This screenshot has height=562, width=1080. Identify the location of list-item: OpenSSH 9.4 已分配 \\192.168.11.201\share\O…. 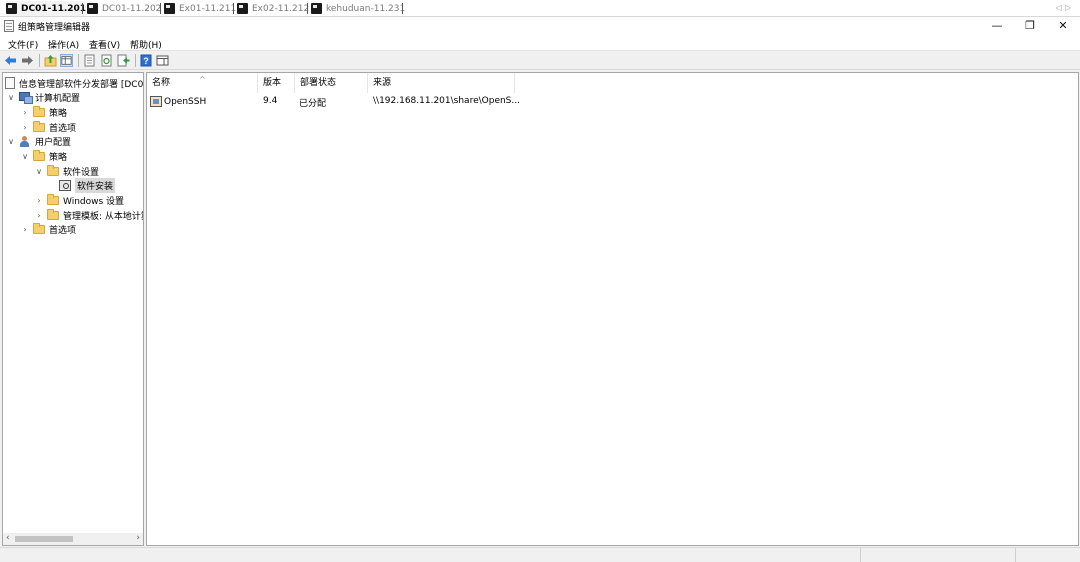
(612, 101).